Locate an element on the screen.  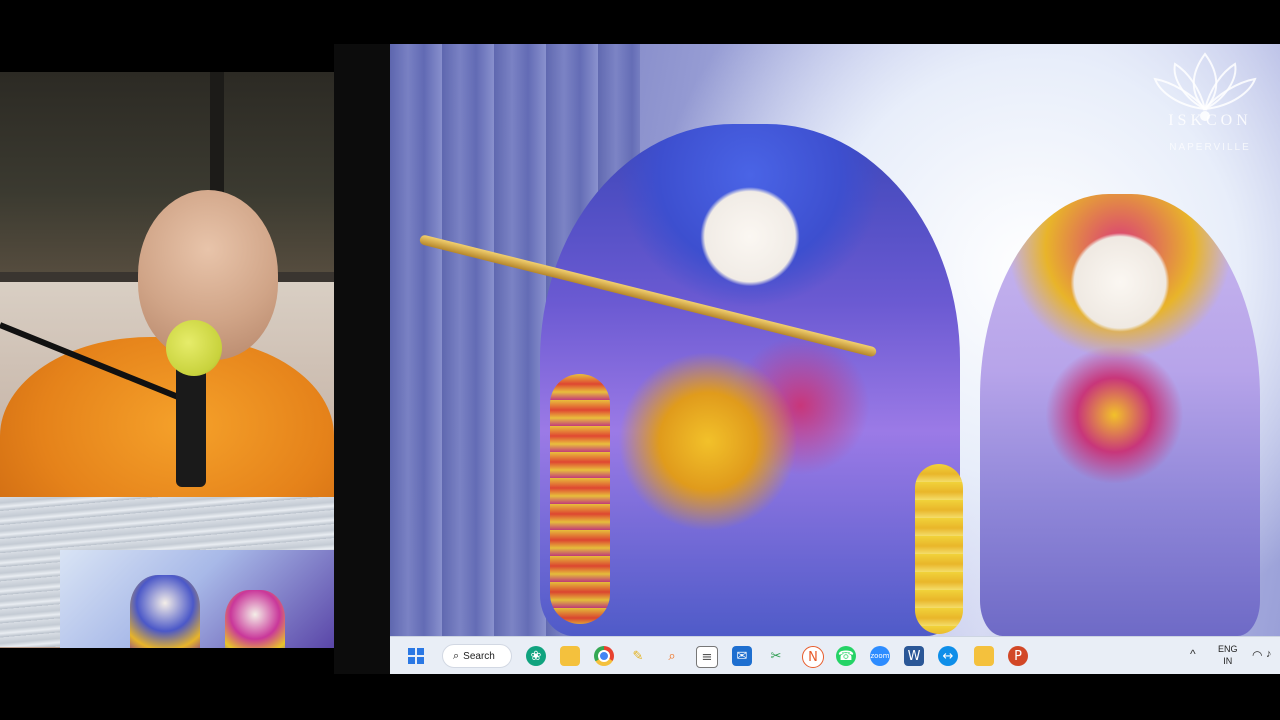
taskbar-search: ⌕ Search is located at coordinates (477, 656).